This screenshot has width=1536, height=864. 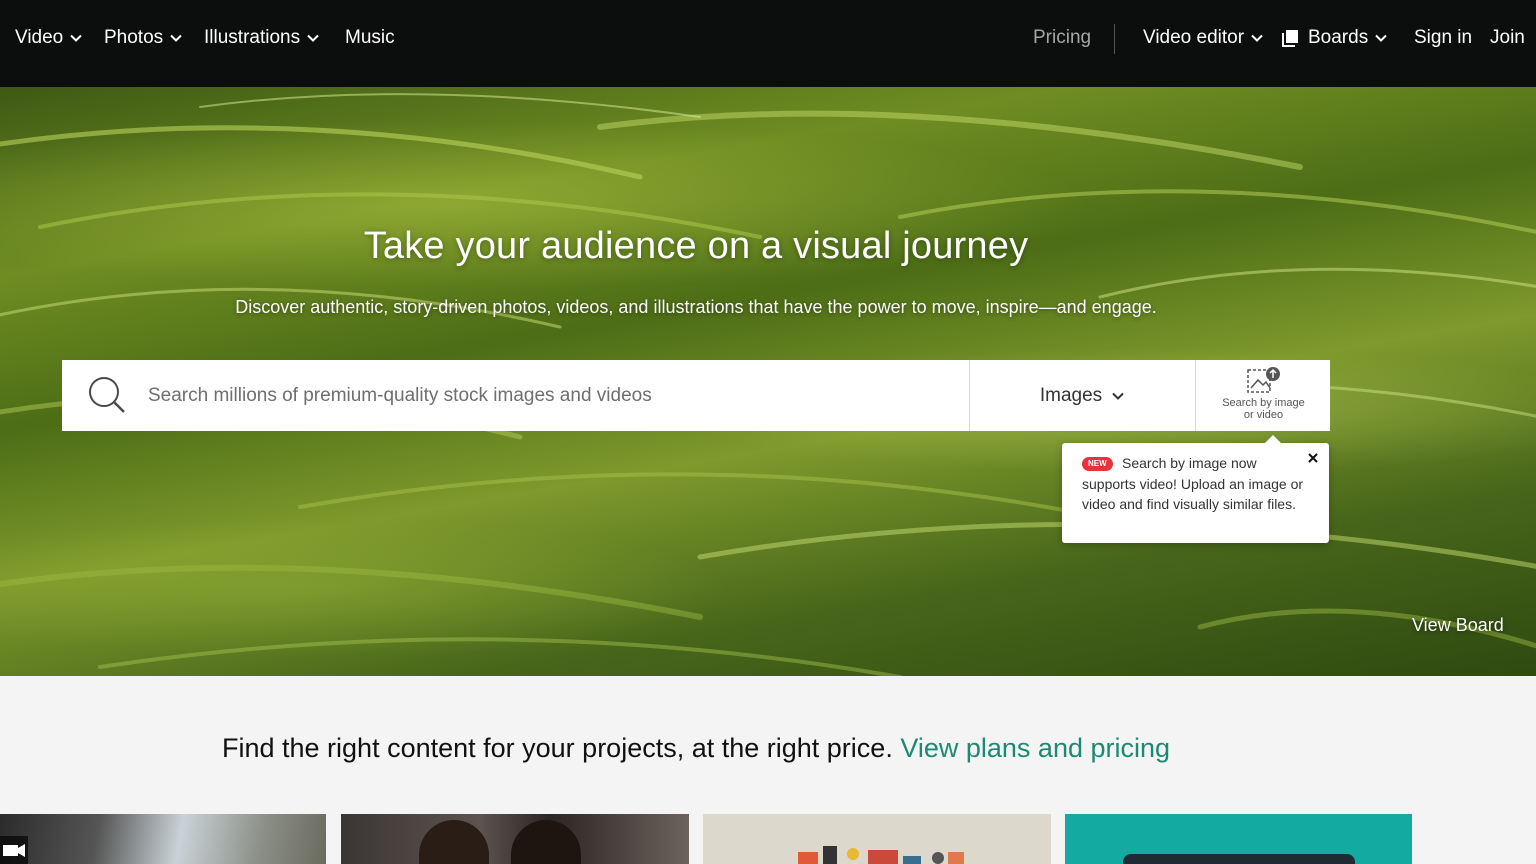 I want to click on nav-join-label: Join, so click(x=1507, y=37).